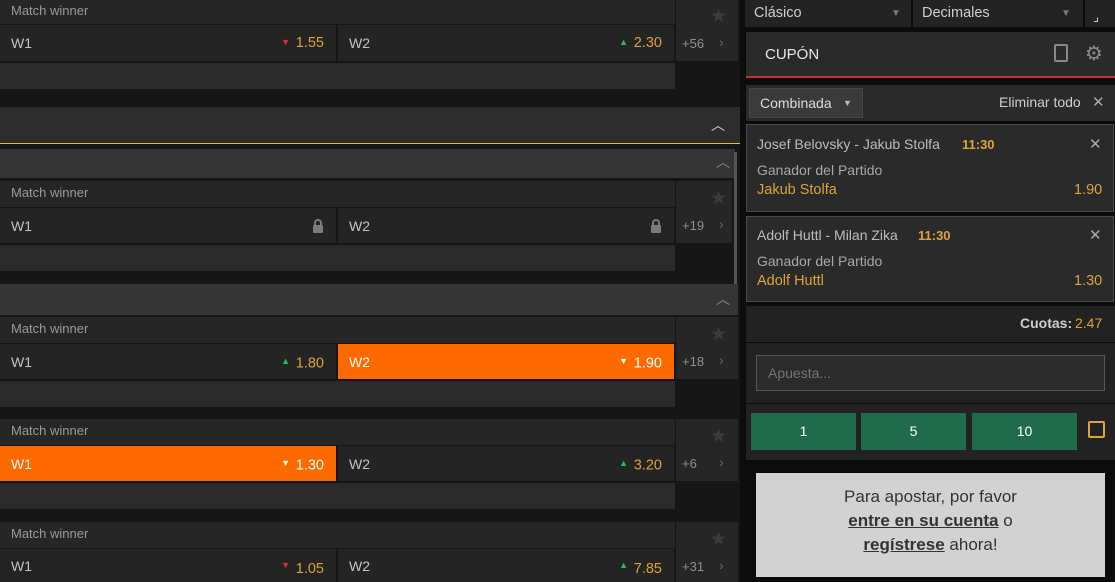  Describe the element at coordinates (1100, 13) in the screenshot. I see `expand-button: ⌟` at that location.